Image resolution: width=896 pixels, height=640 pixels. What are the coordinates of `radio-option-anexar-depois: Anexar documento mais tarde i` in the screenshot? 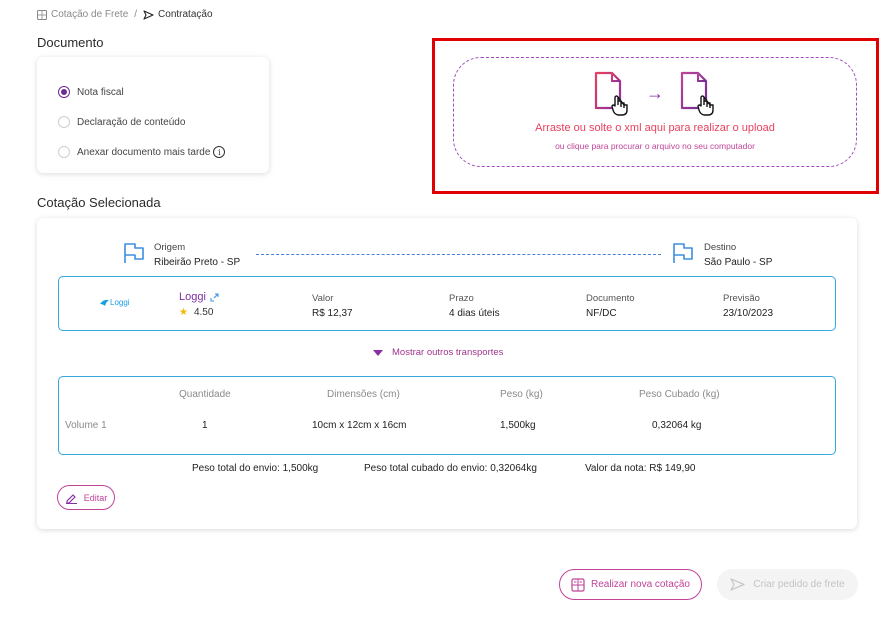 It's located at (163, 152).